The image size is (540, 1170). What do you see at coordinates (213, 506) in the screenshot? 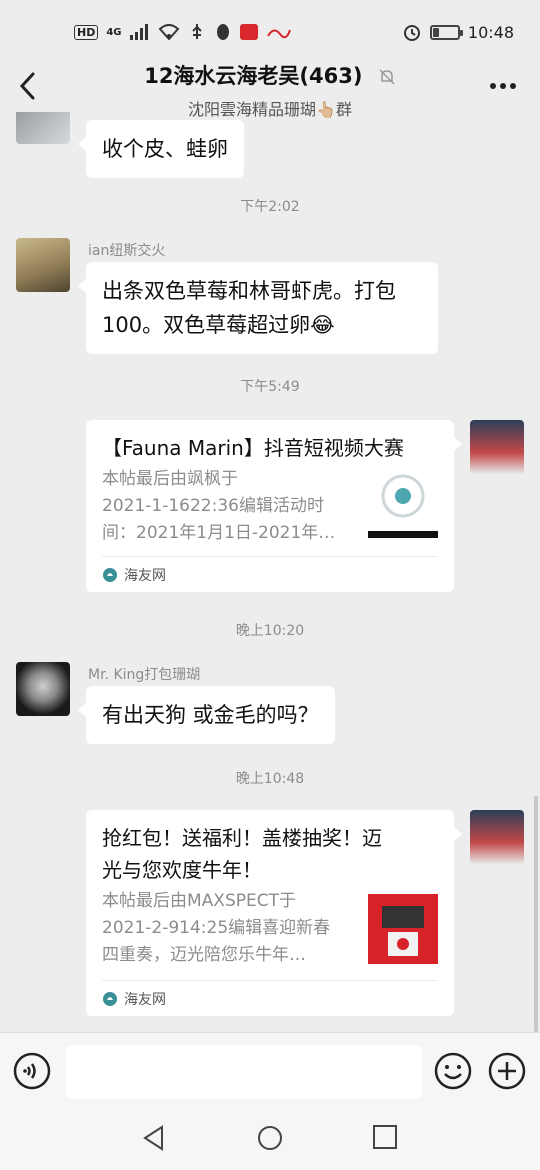
I see `card-desc-line: 2021-1-1622:36编辑活动时` at bounding box center [213, 506].